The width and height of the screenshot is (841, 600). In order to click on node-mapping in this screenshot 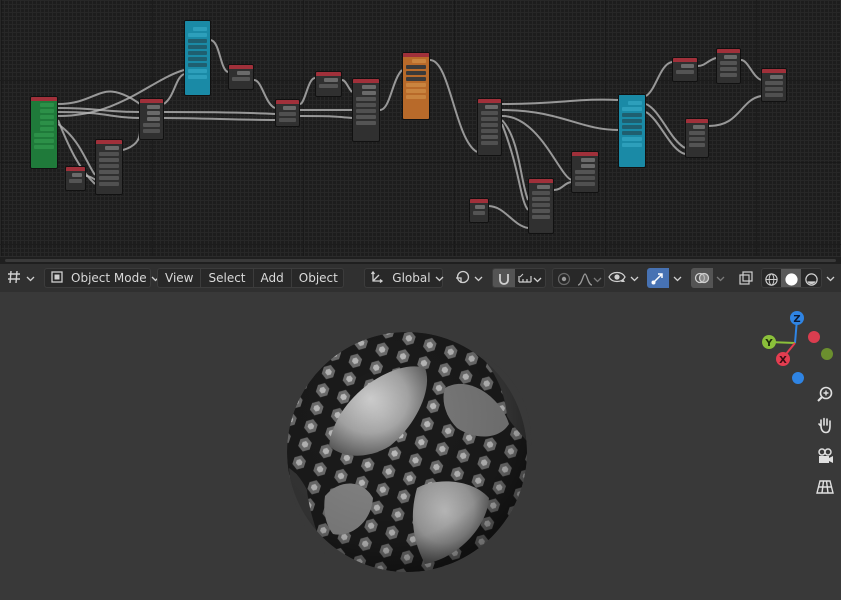, I will do `click(151, 119)`.